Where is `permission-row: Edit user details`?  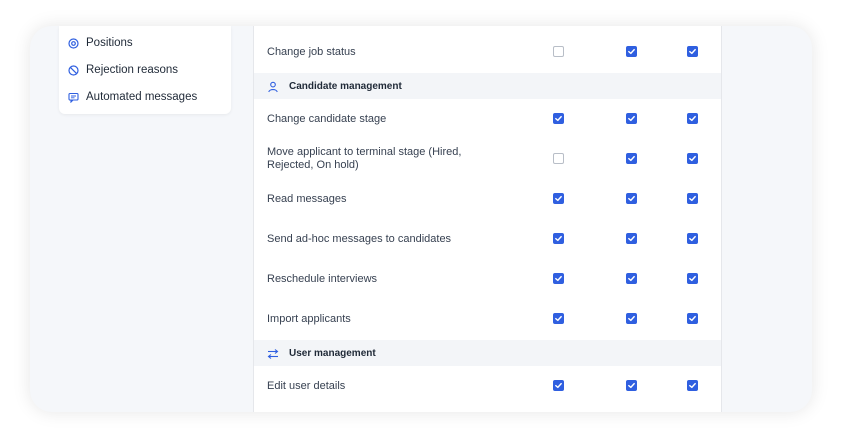 permission-row: Edit user details is located at coordinates (487, 386).